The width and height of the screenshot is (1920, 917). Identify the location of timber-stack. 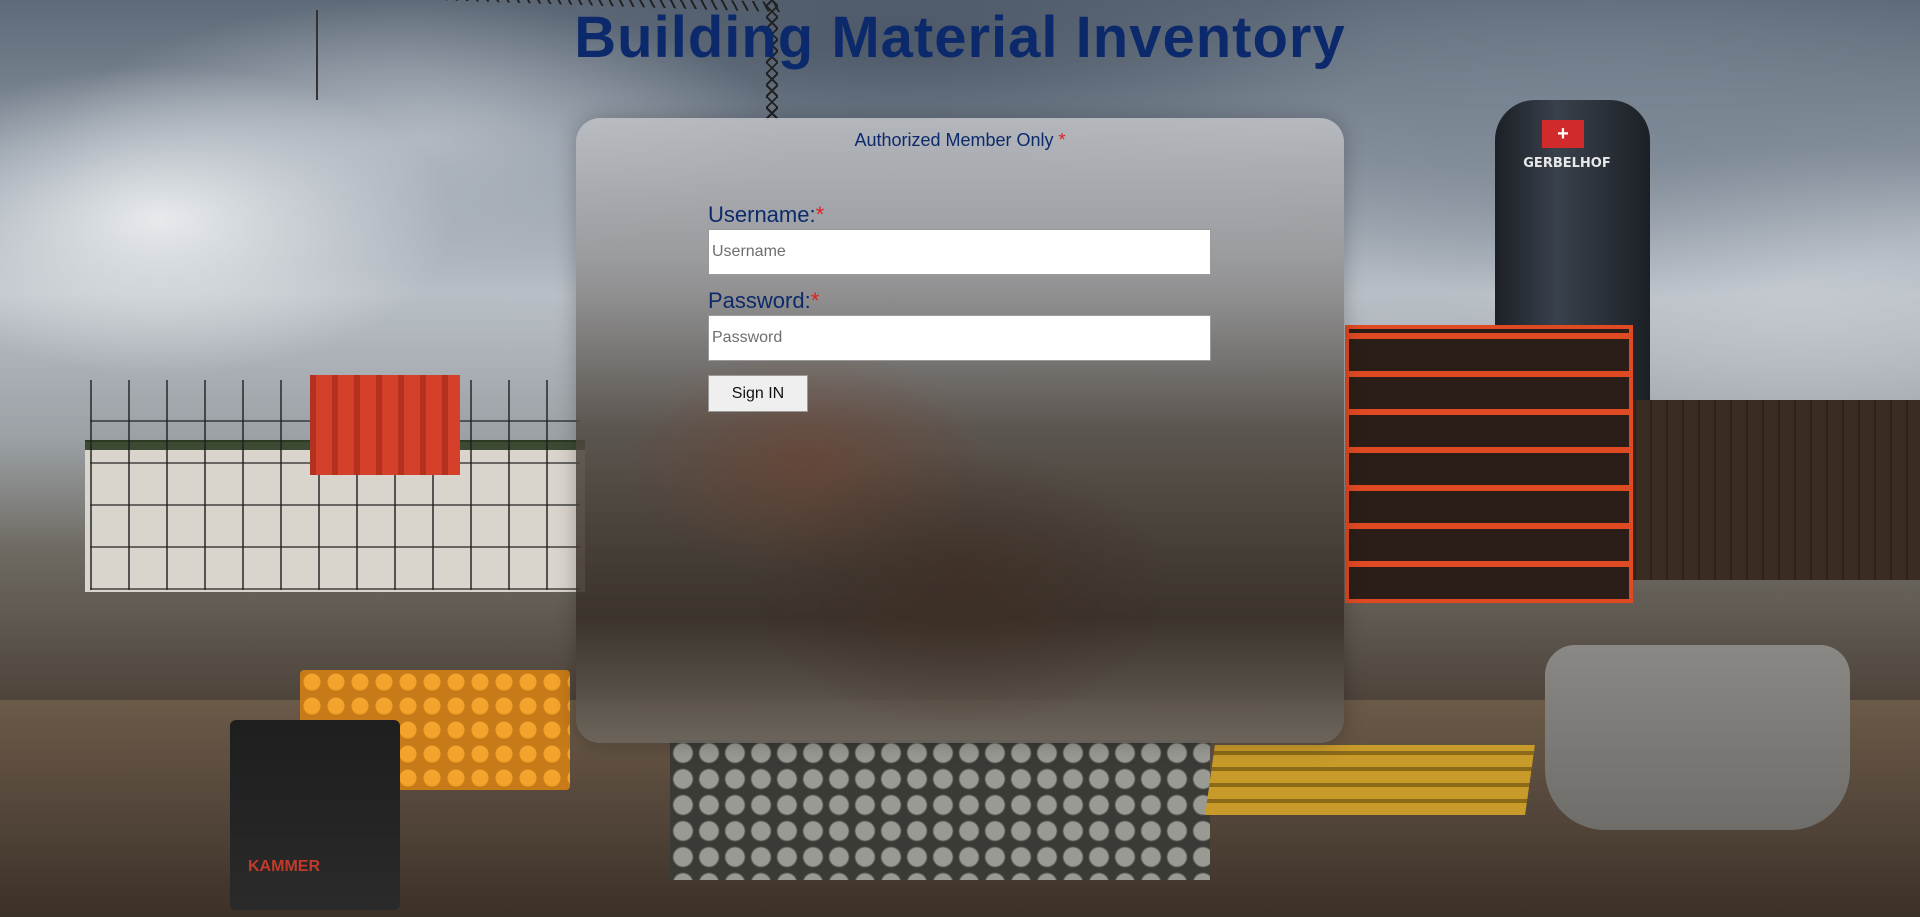
(1370, 780).